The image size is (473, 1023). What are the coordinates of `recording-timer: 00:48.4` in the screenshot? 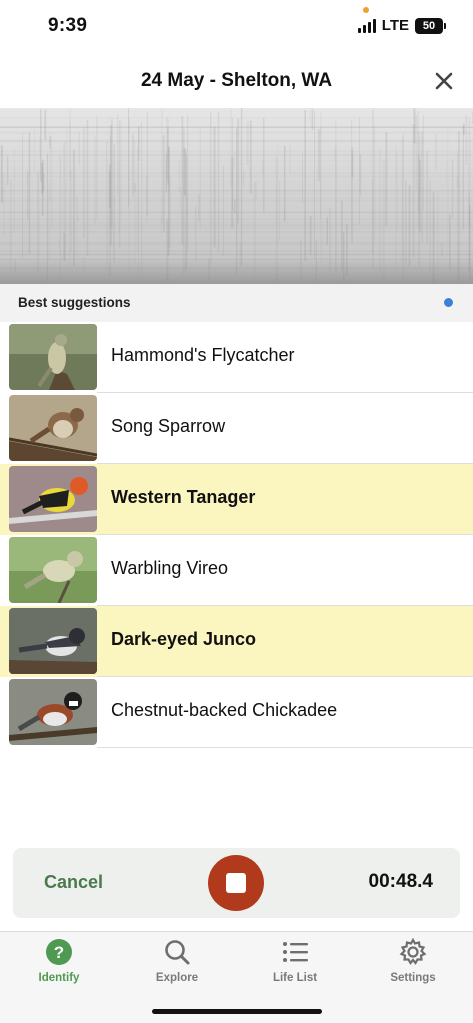 It's located at (400, 881).